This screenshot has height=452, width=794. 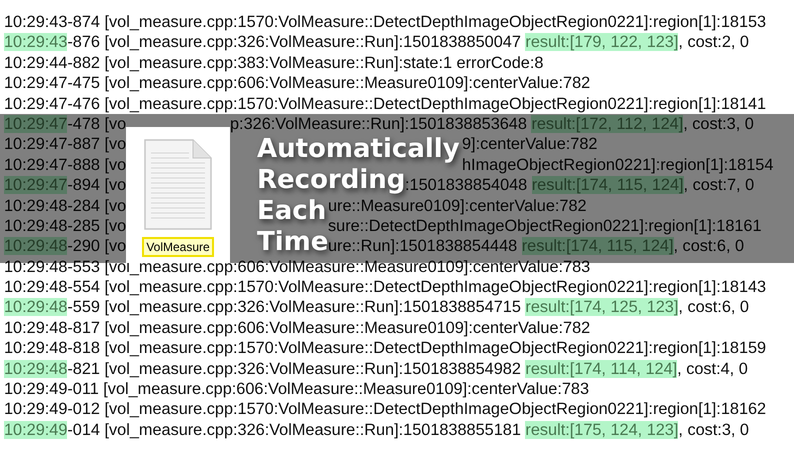 I want to click on highlighted-text: 10:29:43, so click(x=36, y=42).